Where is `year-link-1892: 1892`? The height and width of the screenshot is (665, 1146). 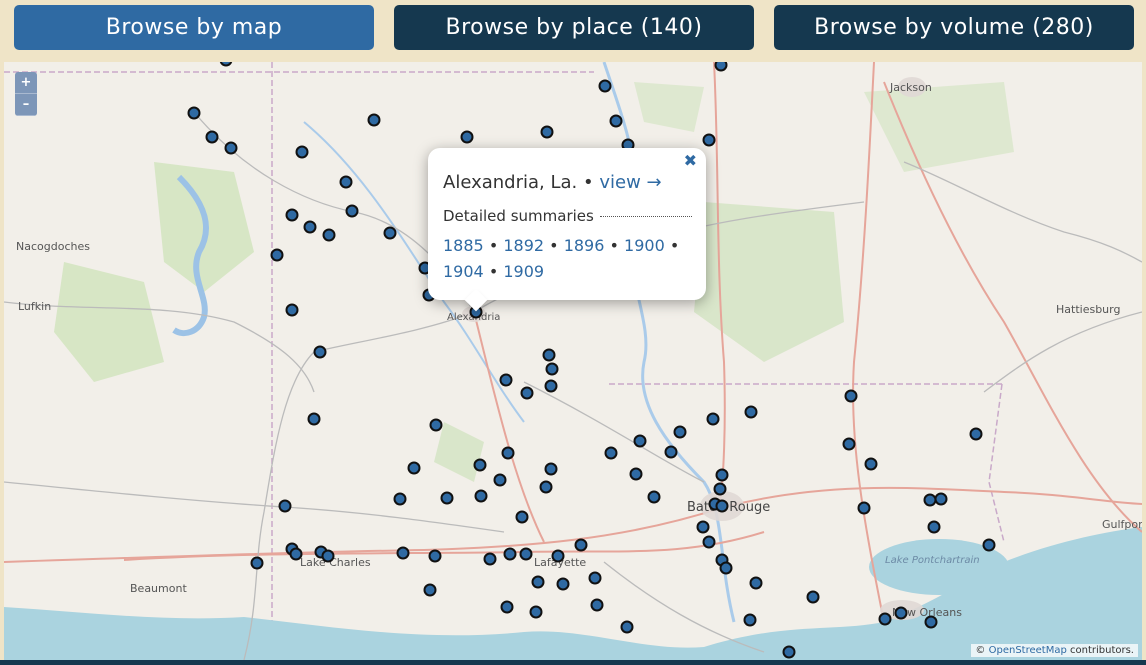 year-link-1892: 1892 is located at coordinates (523, 245).